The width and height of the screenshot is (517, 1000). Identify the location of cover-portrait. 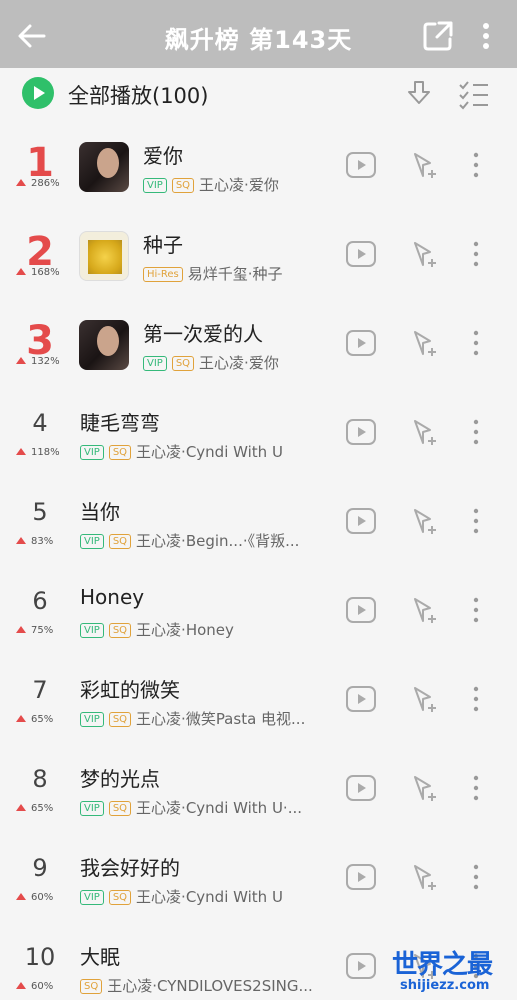
(108, 163).